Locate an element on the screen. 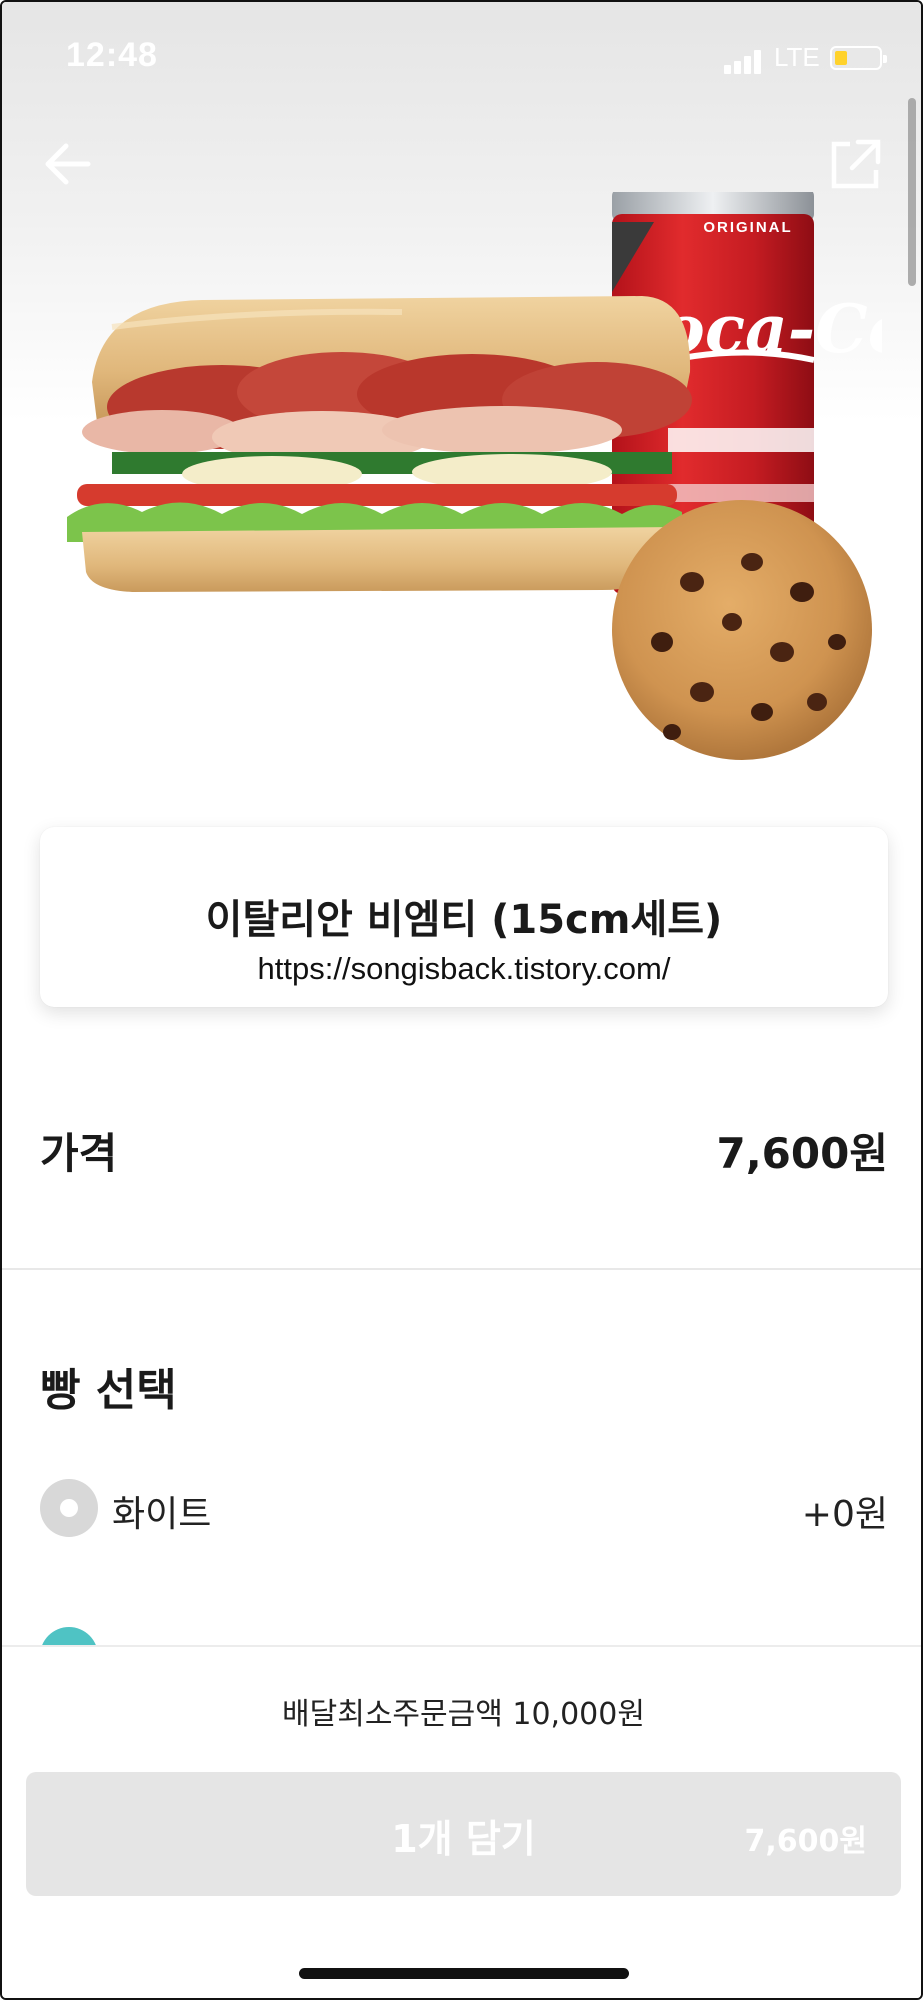 This screenshot has width=923, height=2000. sub-sandwich is located at coordinates (379, 444).